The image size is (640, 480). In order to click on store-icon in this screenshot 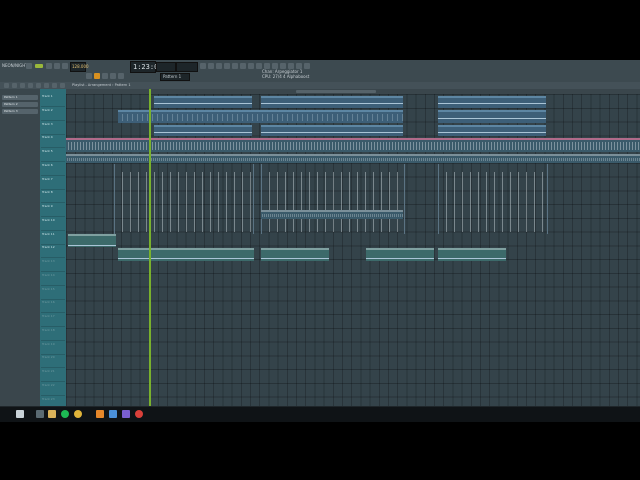, I will do `click(126, 414)`.